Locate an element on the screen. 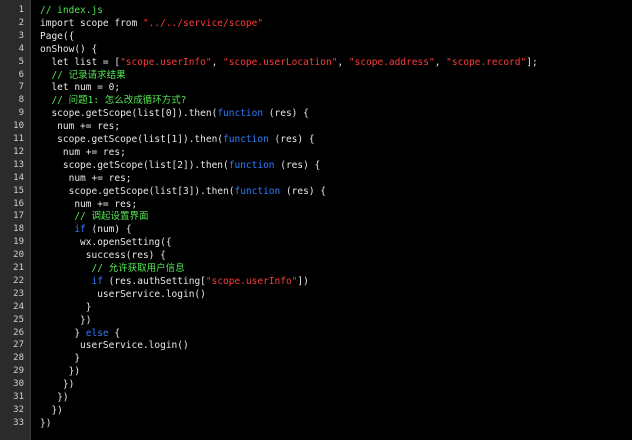 The width and height of the screenshot is (632, 440). code-text: scope.getScope(list[1]).then( is located at coordinates (132, 139).